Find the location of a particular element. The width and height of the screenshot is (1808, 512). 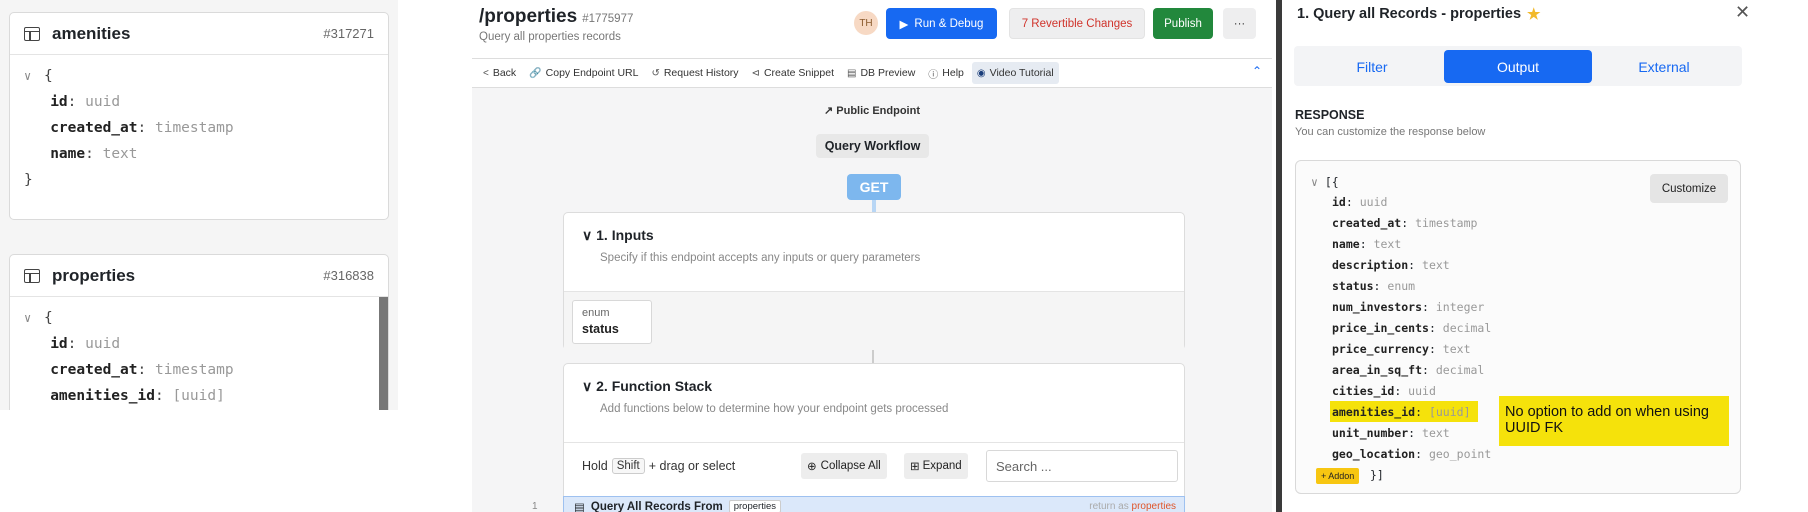

chevron-up-icon: ⌃ is located at coordinates (1257, 71).